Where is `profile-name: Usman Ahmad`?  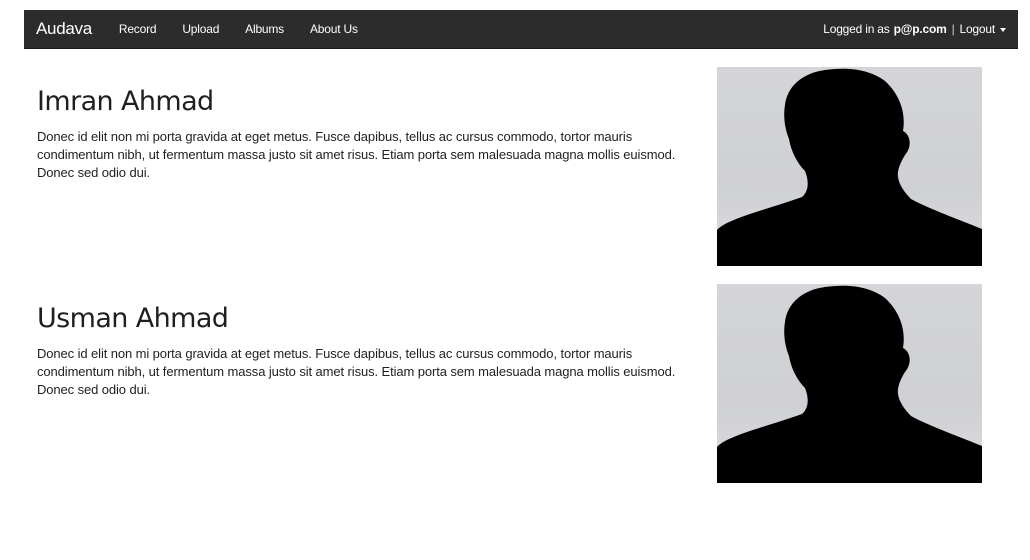
profile-name: Usman Ahmad is located at coordinates (133, 318).